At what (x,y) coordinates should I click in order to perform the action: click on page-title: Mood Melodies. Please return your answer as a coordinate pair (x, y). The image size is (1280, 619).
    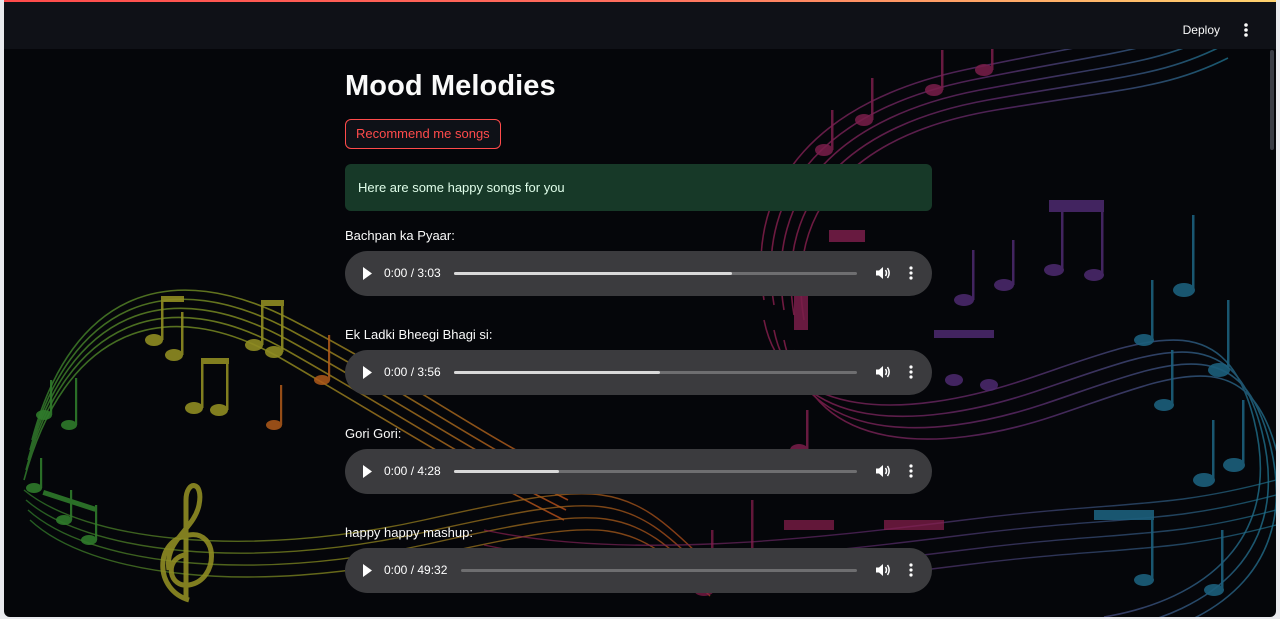
    Looking at the image, I should click on (450, 86).